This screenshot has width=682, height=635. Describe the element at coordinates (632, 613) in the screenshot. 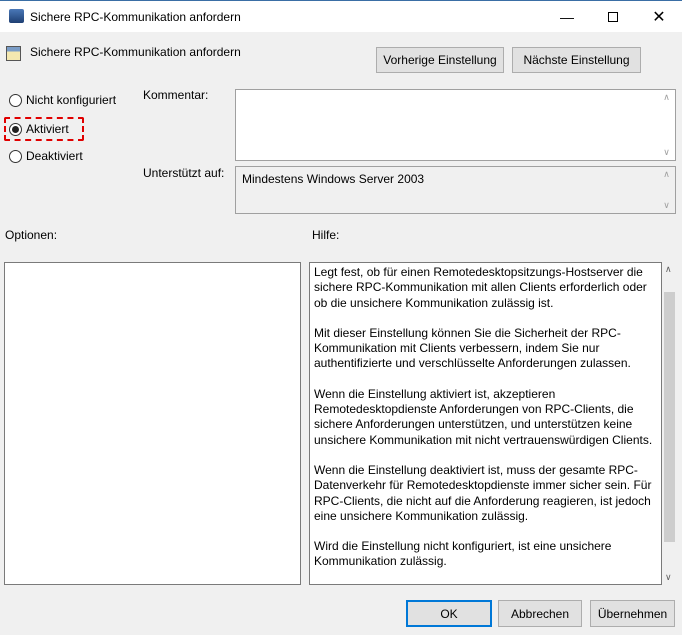

I see `apply-button: Übernehmen` at that location.